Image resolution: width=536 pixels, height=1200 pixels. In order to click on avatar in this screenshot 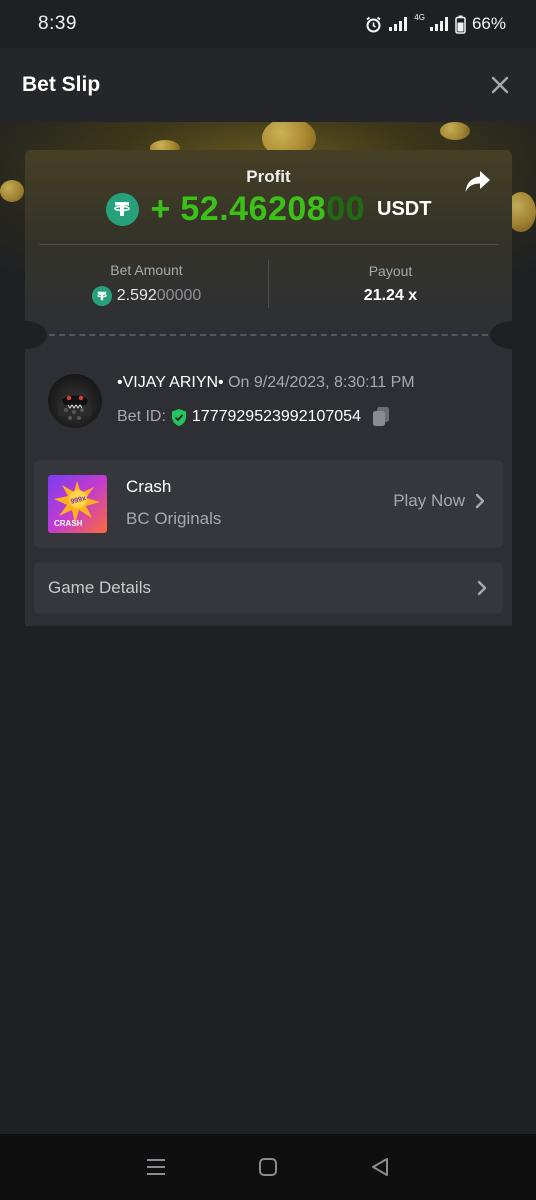, I will do `click(75, 401)`.